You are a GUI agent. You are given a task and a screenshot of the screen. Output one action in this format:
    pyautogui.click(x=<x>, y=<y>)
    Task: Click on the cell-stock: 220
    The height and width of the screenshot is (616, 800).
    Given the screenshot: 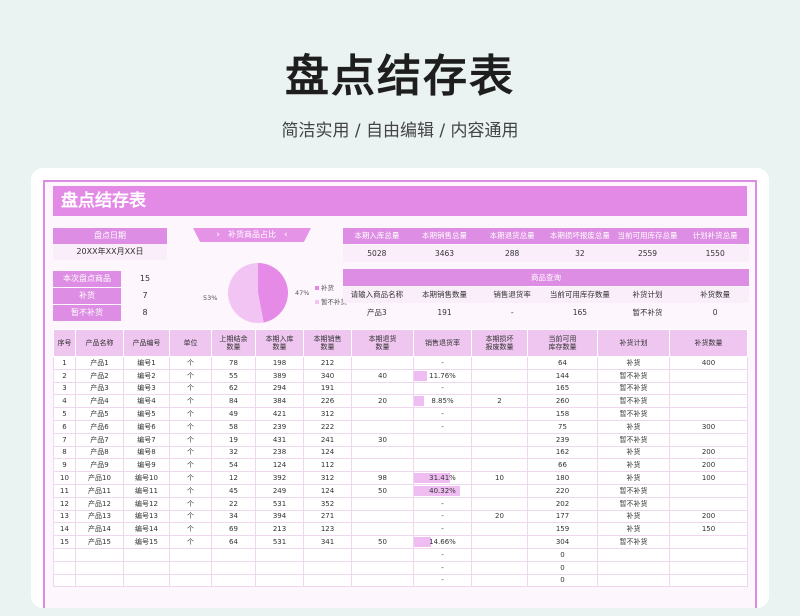 What is the action you would take?
    pyautogui.click(x=562, y=490)
    